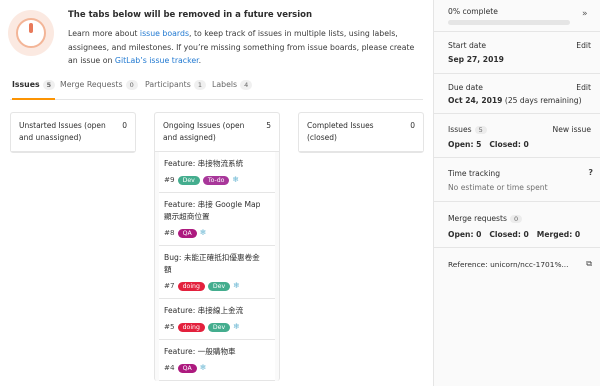 The width and height of the screenshot is (600, 386). I want to click on column-title: Completed Issues (closed), so click(340, 131).